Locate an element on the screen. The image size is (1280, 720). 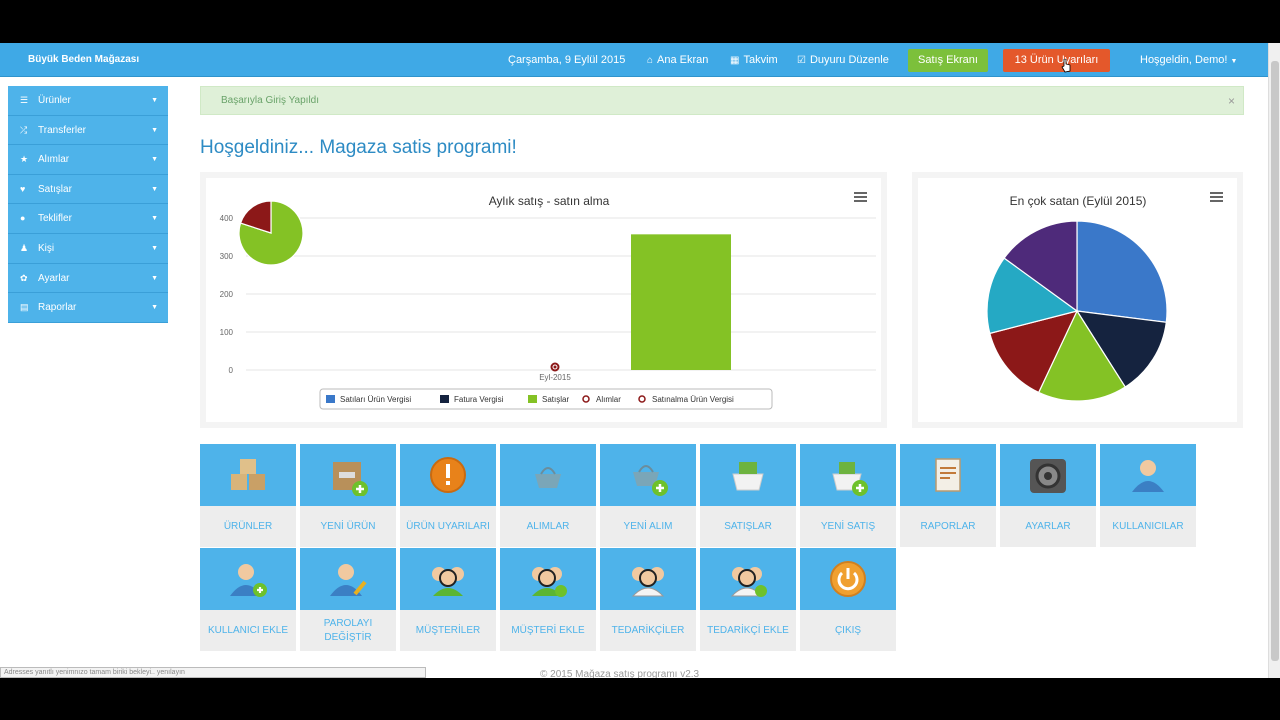
tile-new-basket: YENİ ALIM is located at coordinates (648, 495).